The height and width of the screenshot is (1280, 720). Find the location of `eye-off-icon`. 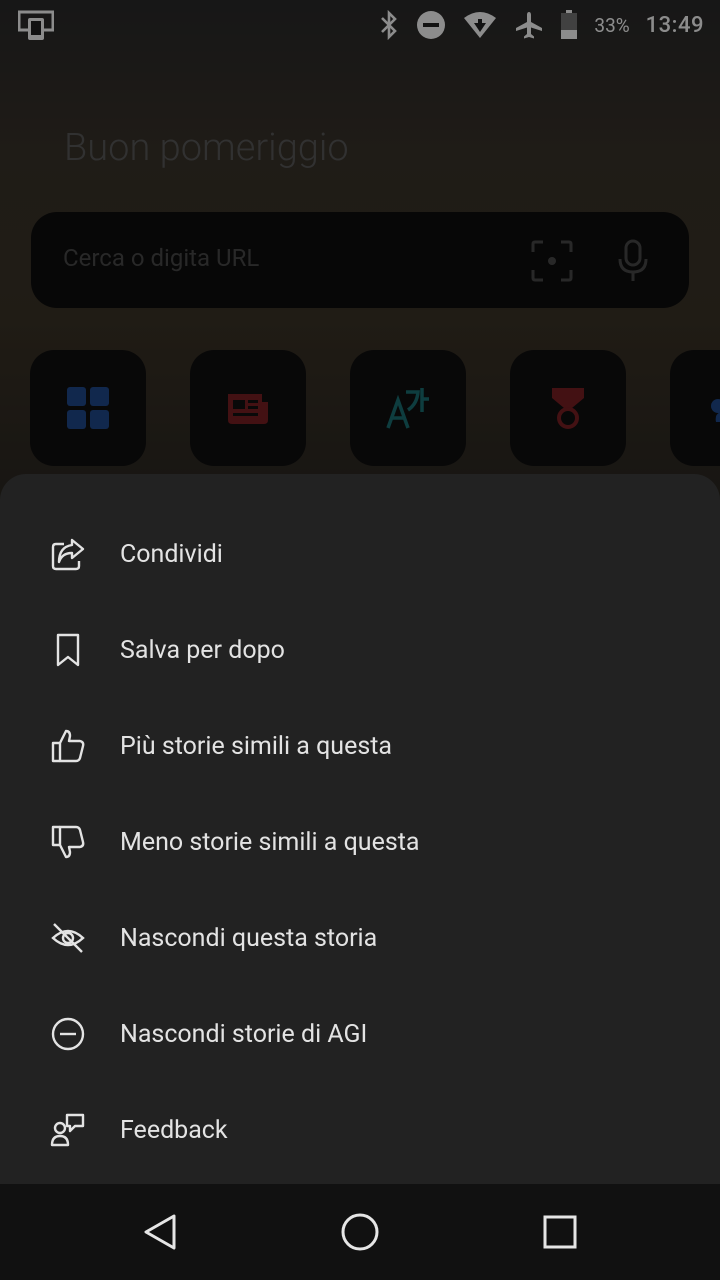

eye-off-icon is located at coordinates (68, 938).